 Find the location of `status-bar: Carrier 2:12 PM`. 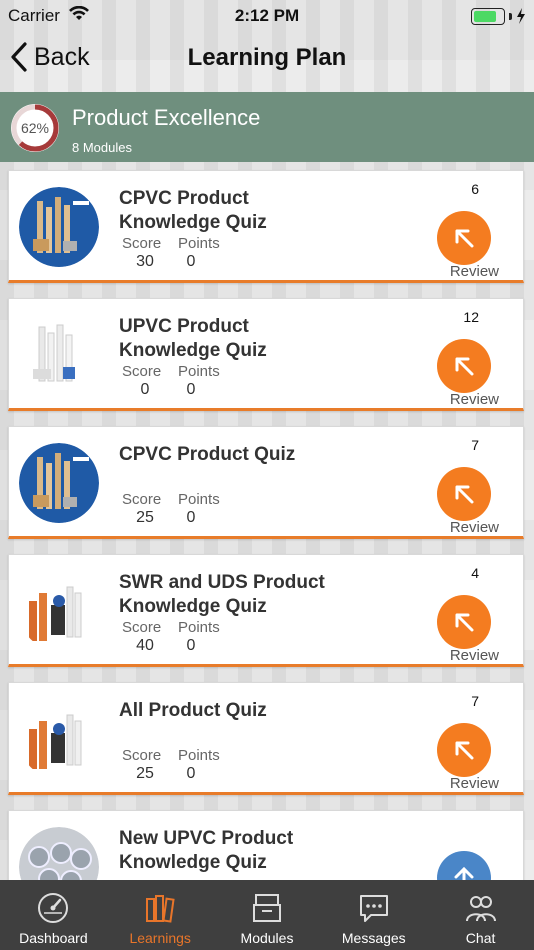

status-bar: Carrier 2:12 PM is located at coordinates (267, 16).